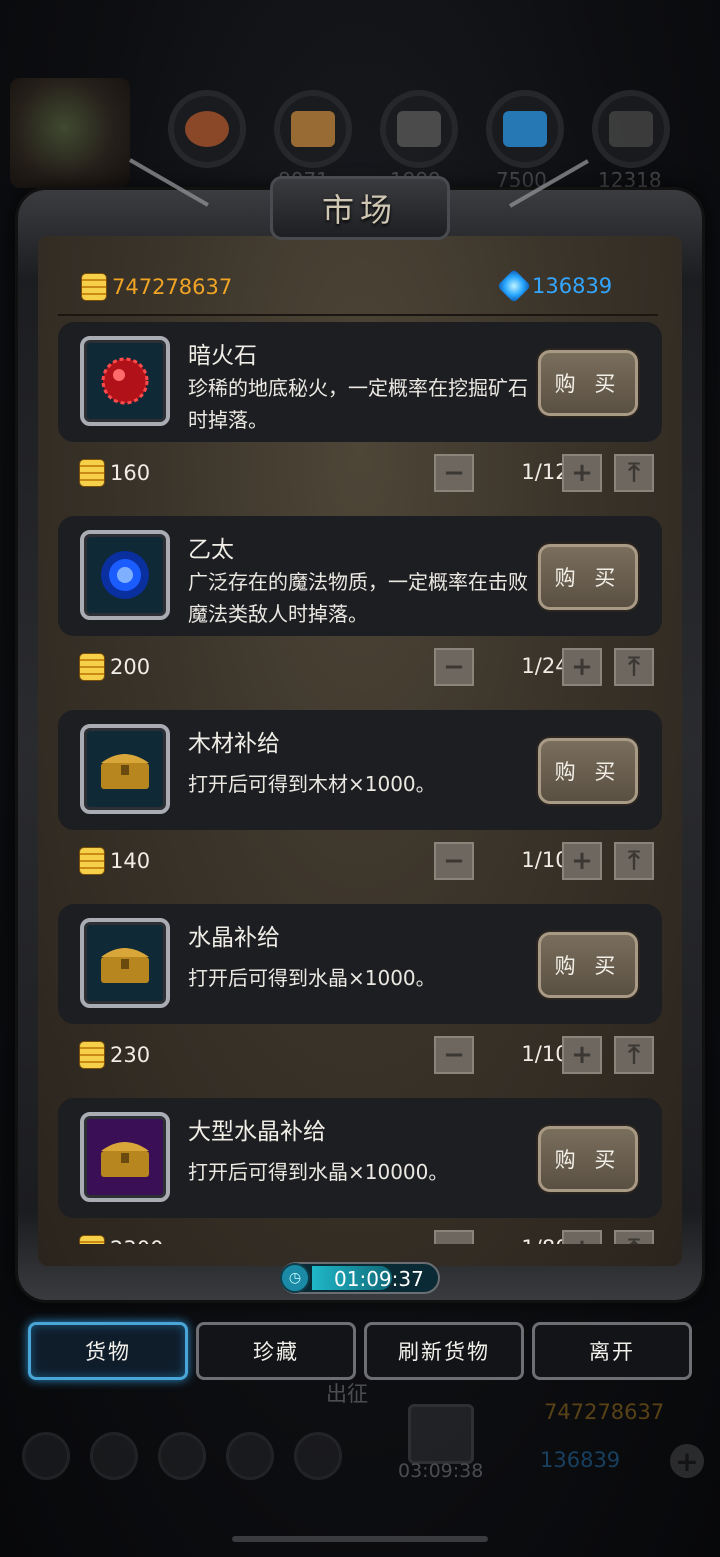 This screenshot has width=720, height=1557. I want to click on gem-balance: 136839, so click(555, 286).